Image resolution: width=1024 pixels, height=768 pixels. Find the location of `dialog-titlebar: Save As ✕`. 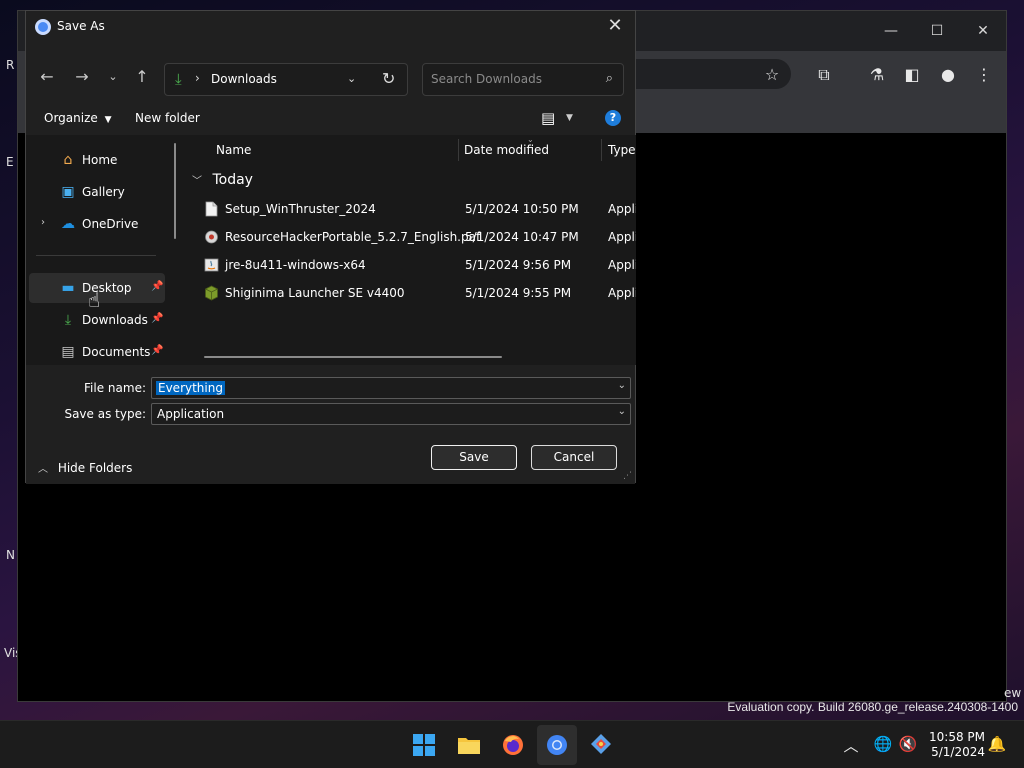

dialog-titlebar: Save As ✕ is located at coordinates (330, 27).